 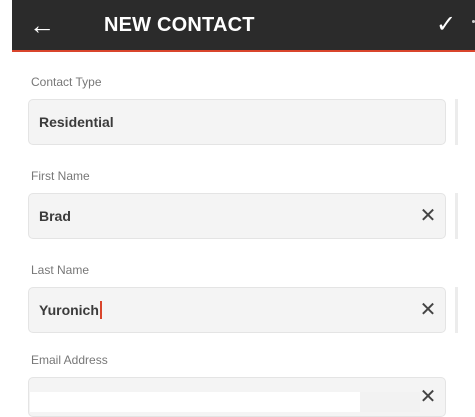 What do you see at coordinates (100, 310) in the screenshot?
I see `text-cursor` at bounding box center [100, 310].